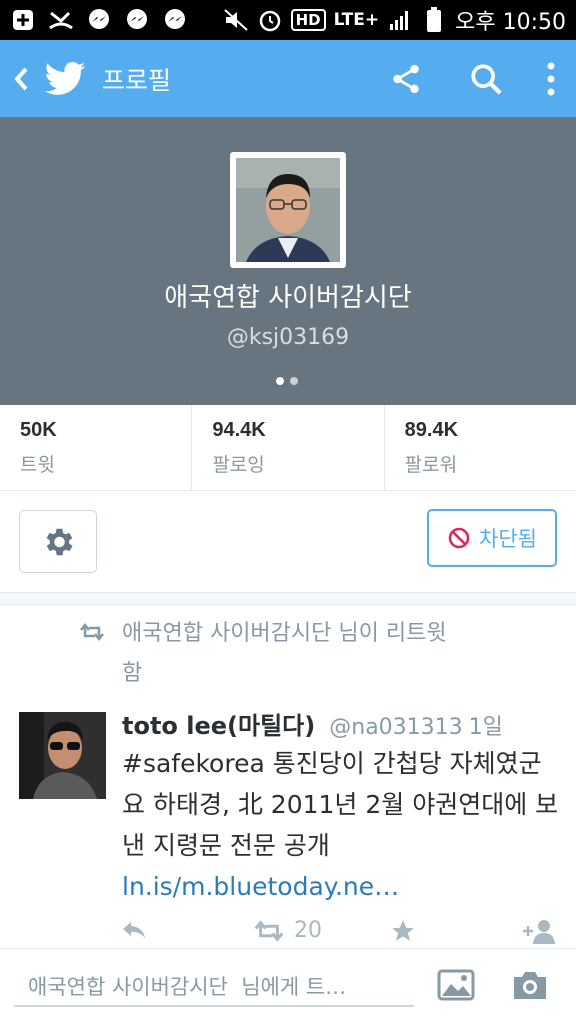  I want to click on reply-button, so click(134, 930).